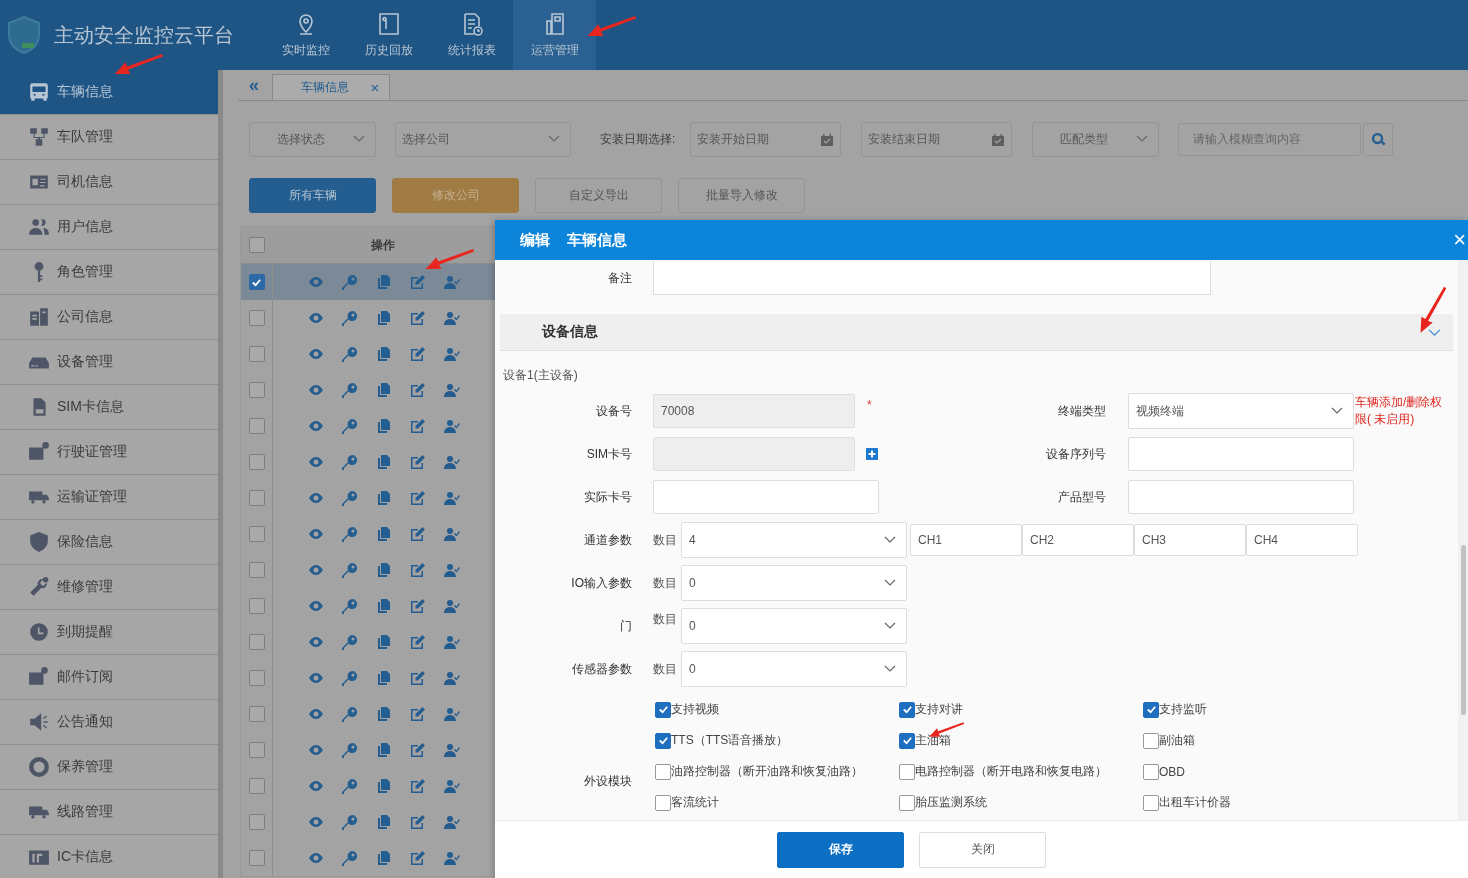 This screenshot has width=1468, height=878. What do you see at coordinates (388, 35) in the screenshot?
I see `nav-tab: 历史回放` at bounding box center [388, 35].